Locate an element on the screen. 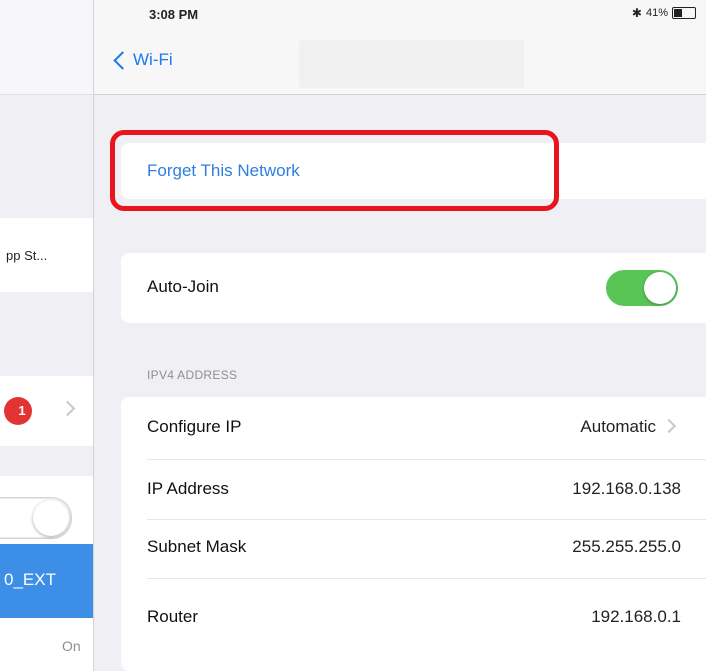  subnet-mask-value: 255.255.255.0 is located at coordinates (626, 546).